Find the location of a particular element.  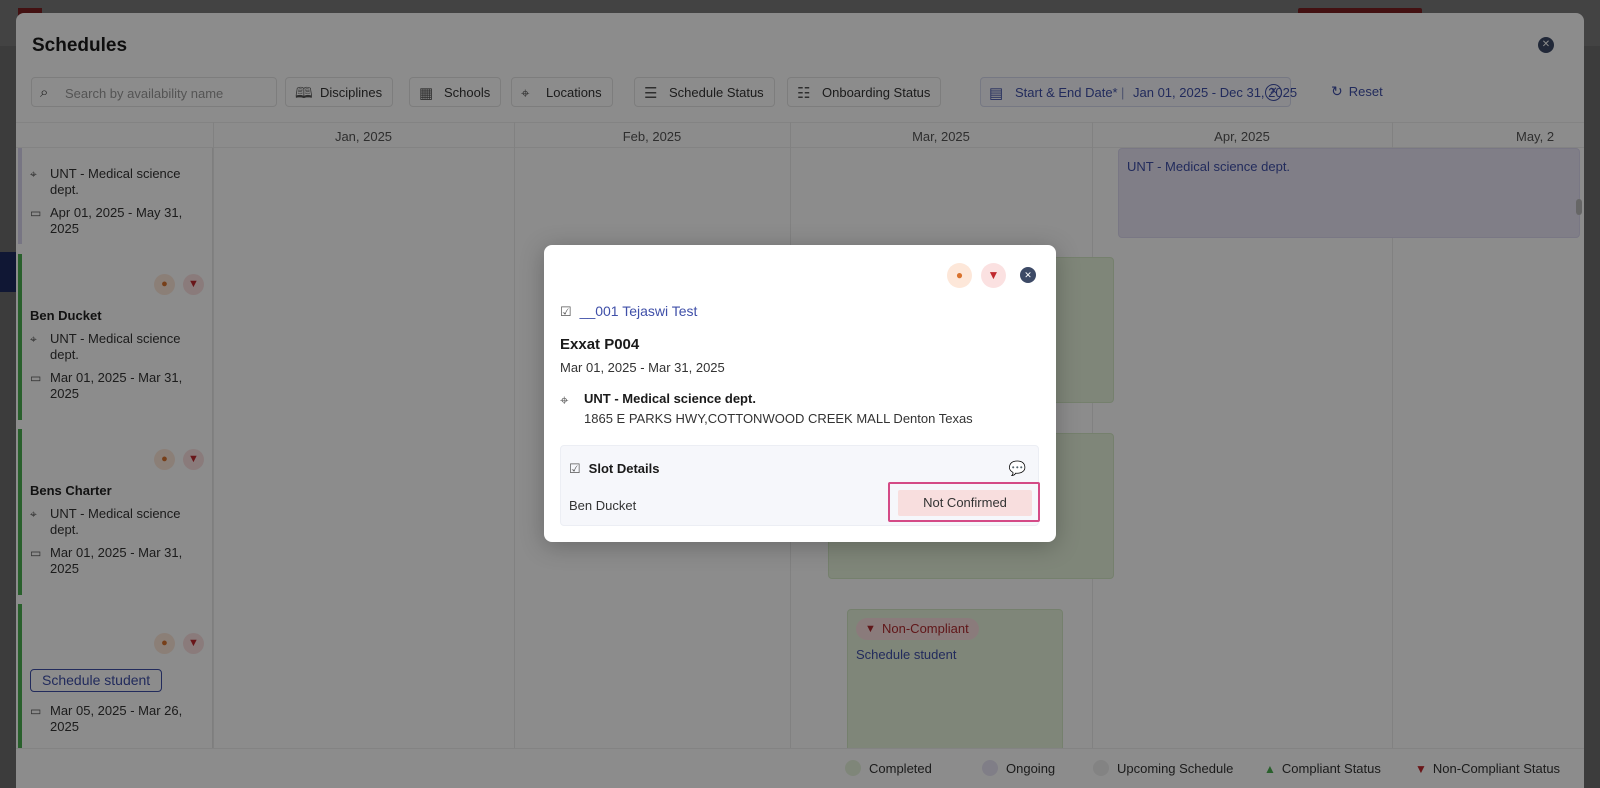

status-highlight: Not Confirmed is located at coordinates (964, 502).